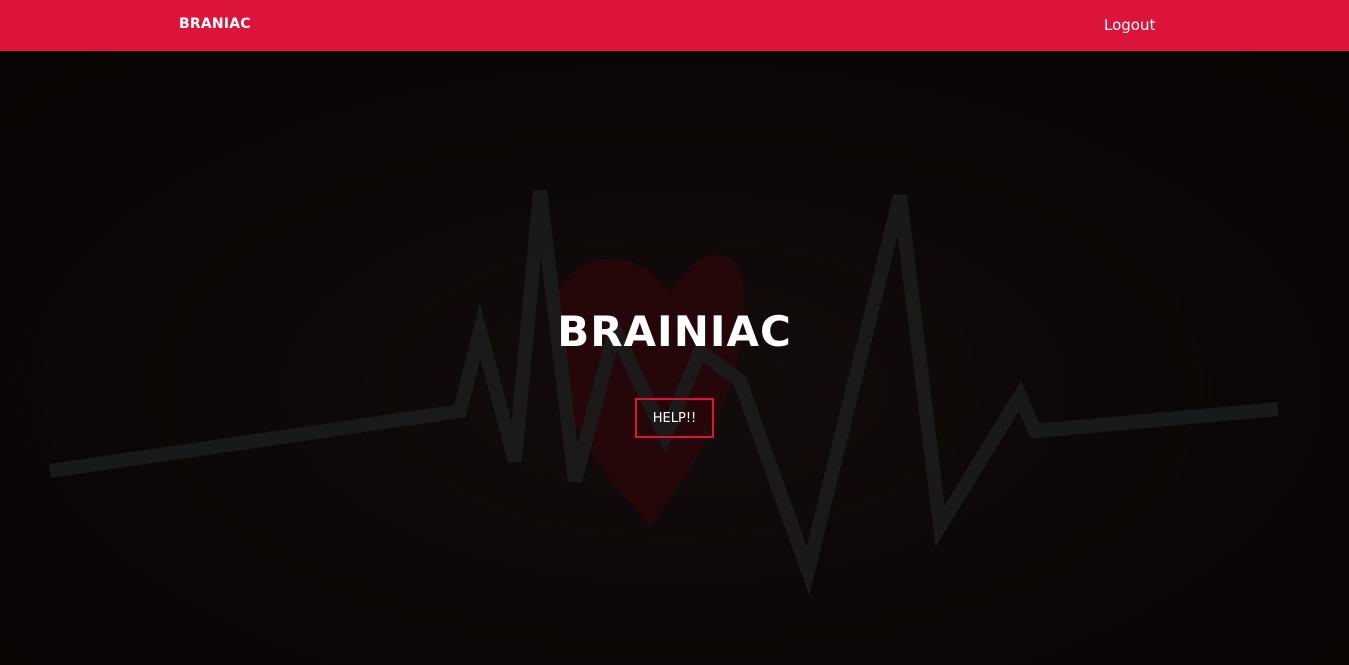 This screenshot has width=1349, height=665. What do you see at coordinates (215, 24) in the screenshot?
I see `brand-link: BRANIAC` at bounding box center [215, 24].